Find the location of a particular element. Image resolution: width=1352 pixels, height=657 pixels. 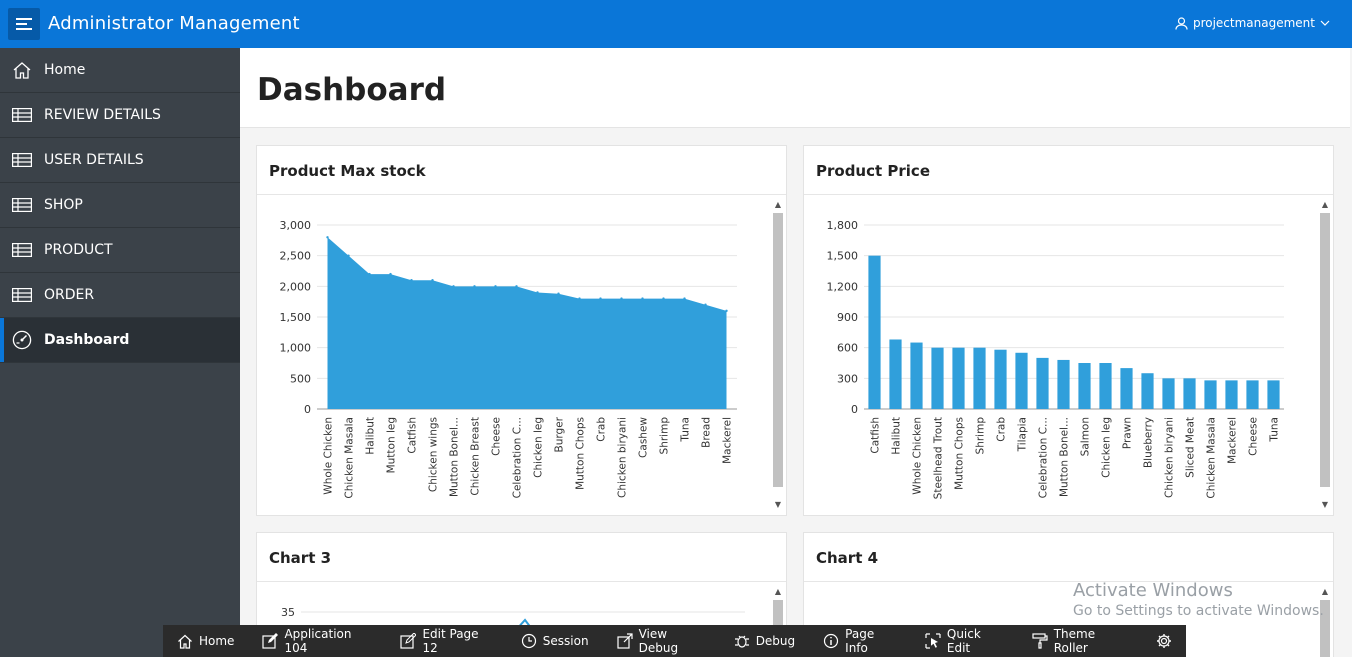

devbar-label: Session is located at coordinates (565, 641).